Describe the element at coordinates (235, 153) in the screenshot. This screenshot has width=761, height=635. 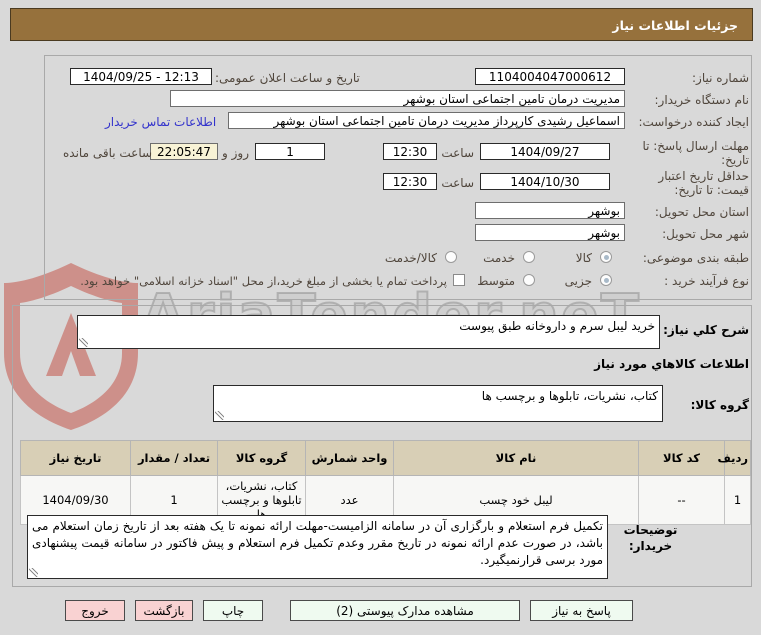
I see `remaining-days-label: روز و` at that location.